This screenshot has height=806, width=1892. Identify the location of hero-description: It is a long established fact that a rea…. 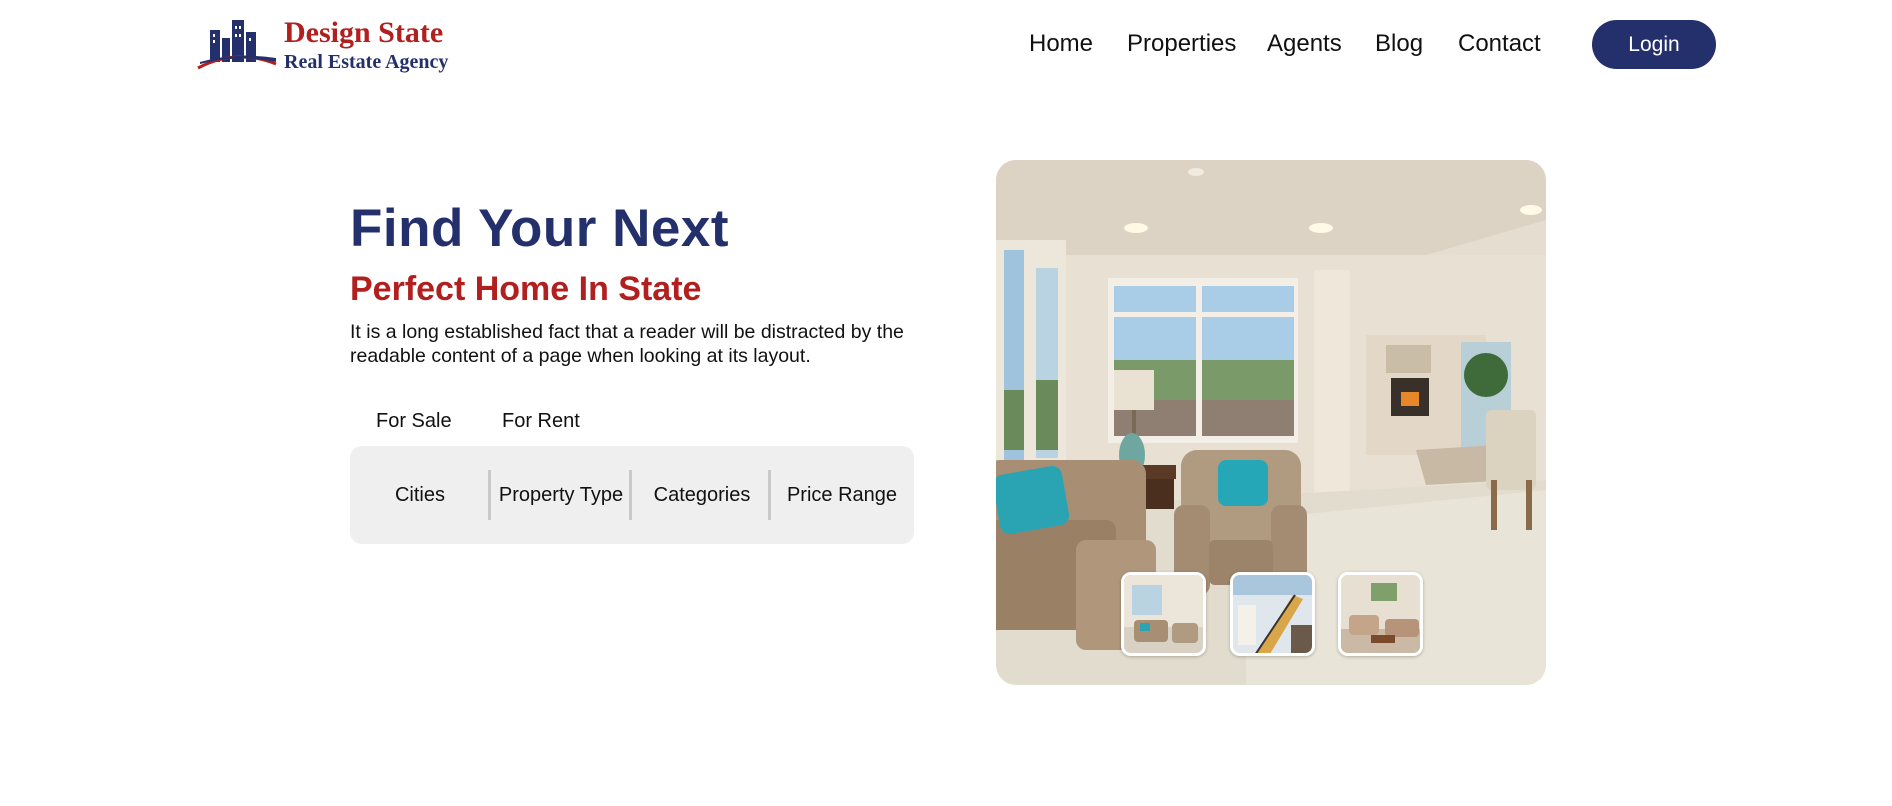
(627, 344).